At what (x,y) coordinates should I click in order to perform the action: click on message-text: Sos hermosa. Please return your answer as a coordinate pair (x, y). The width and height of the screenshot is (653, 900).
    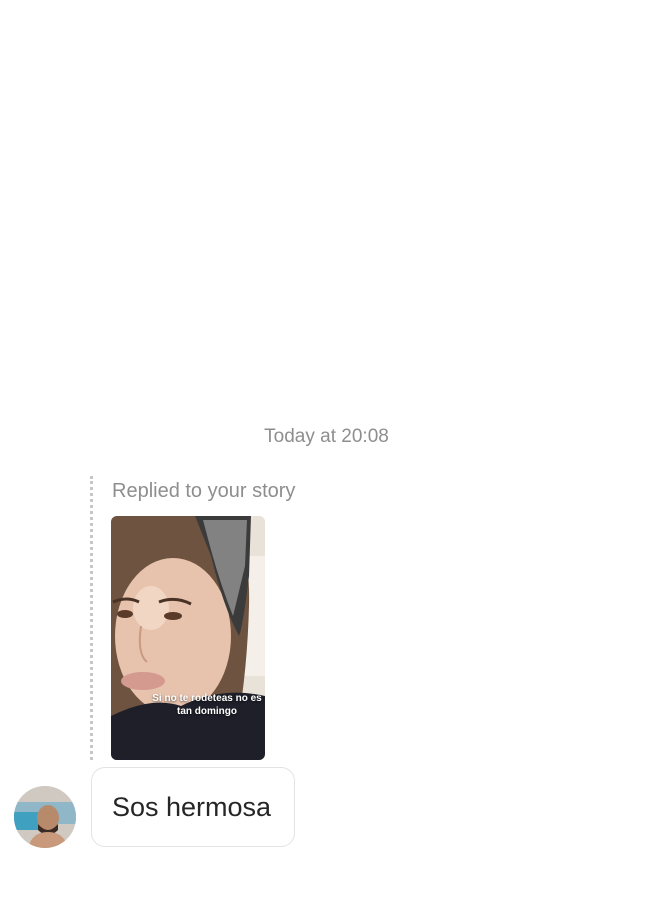
    Looking at the image, I should click on (192, 807).